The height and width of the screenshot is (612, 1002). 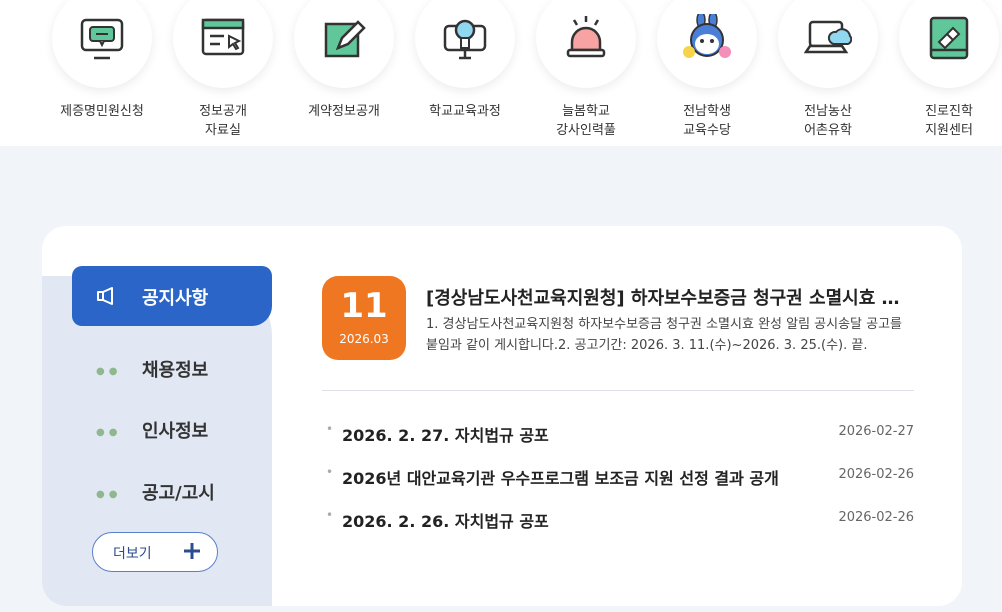 I want to click on pencil-paper-icon, so click(x=344, y=44).